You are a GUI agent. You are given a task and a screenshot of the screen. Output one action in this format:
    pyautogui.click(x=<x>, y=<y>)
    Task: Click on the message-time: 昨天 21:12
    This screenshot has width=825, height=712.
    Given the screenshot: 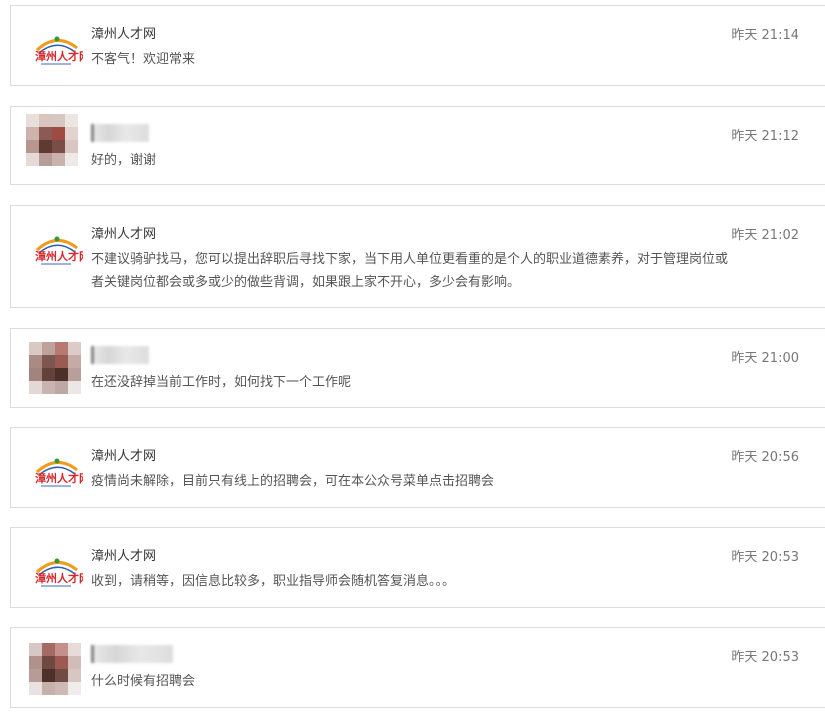 What is the action you would take?
    pyautogui.click(x=765, y=136)
    